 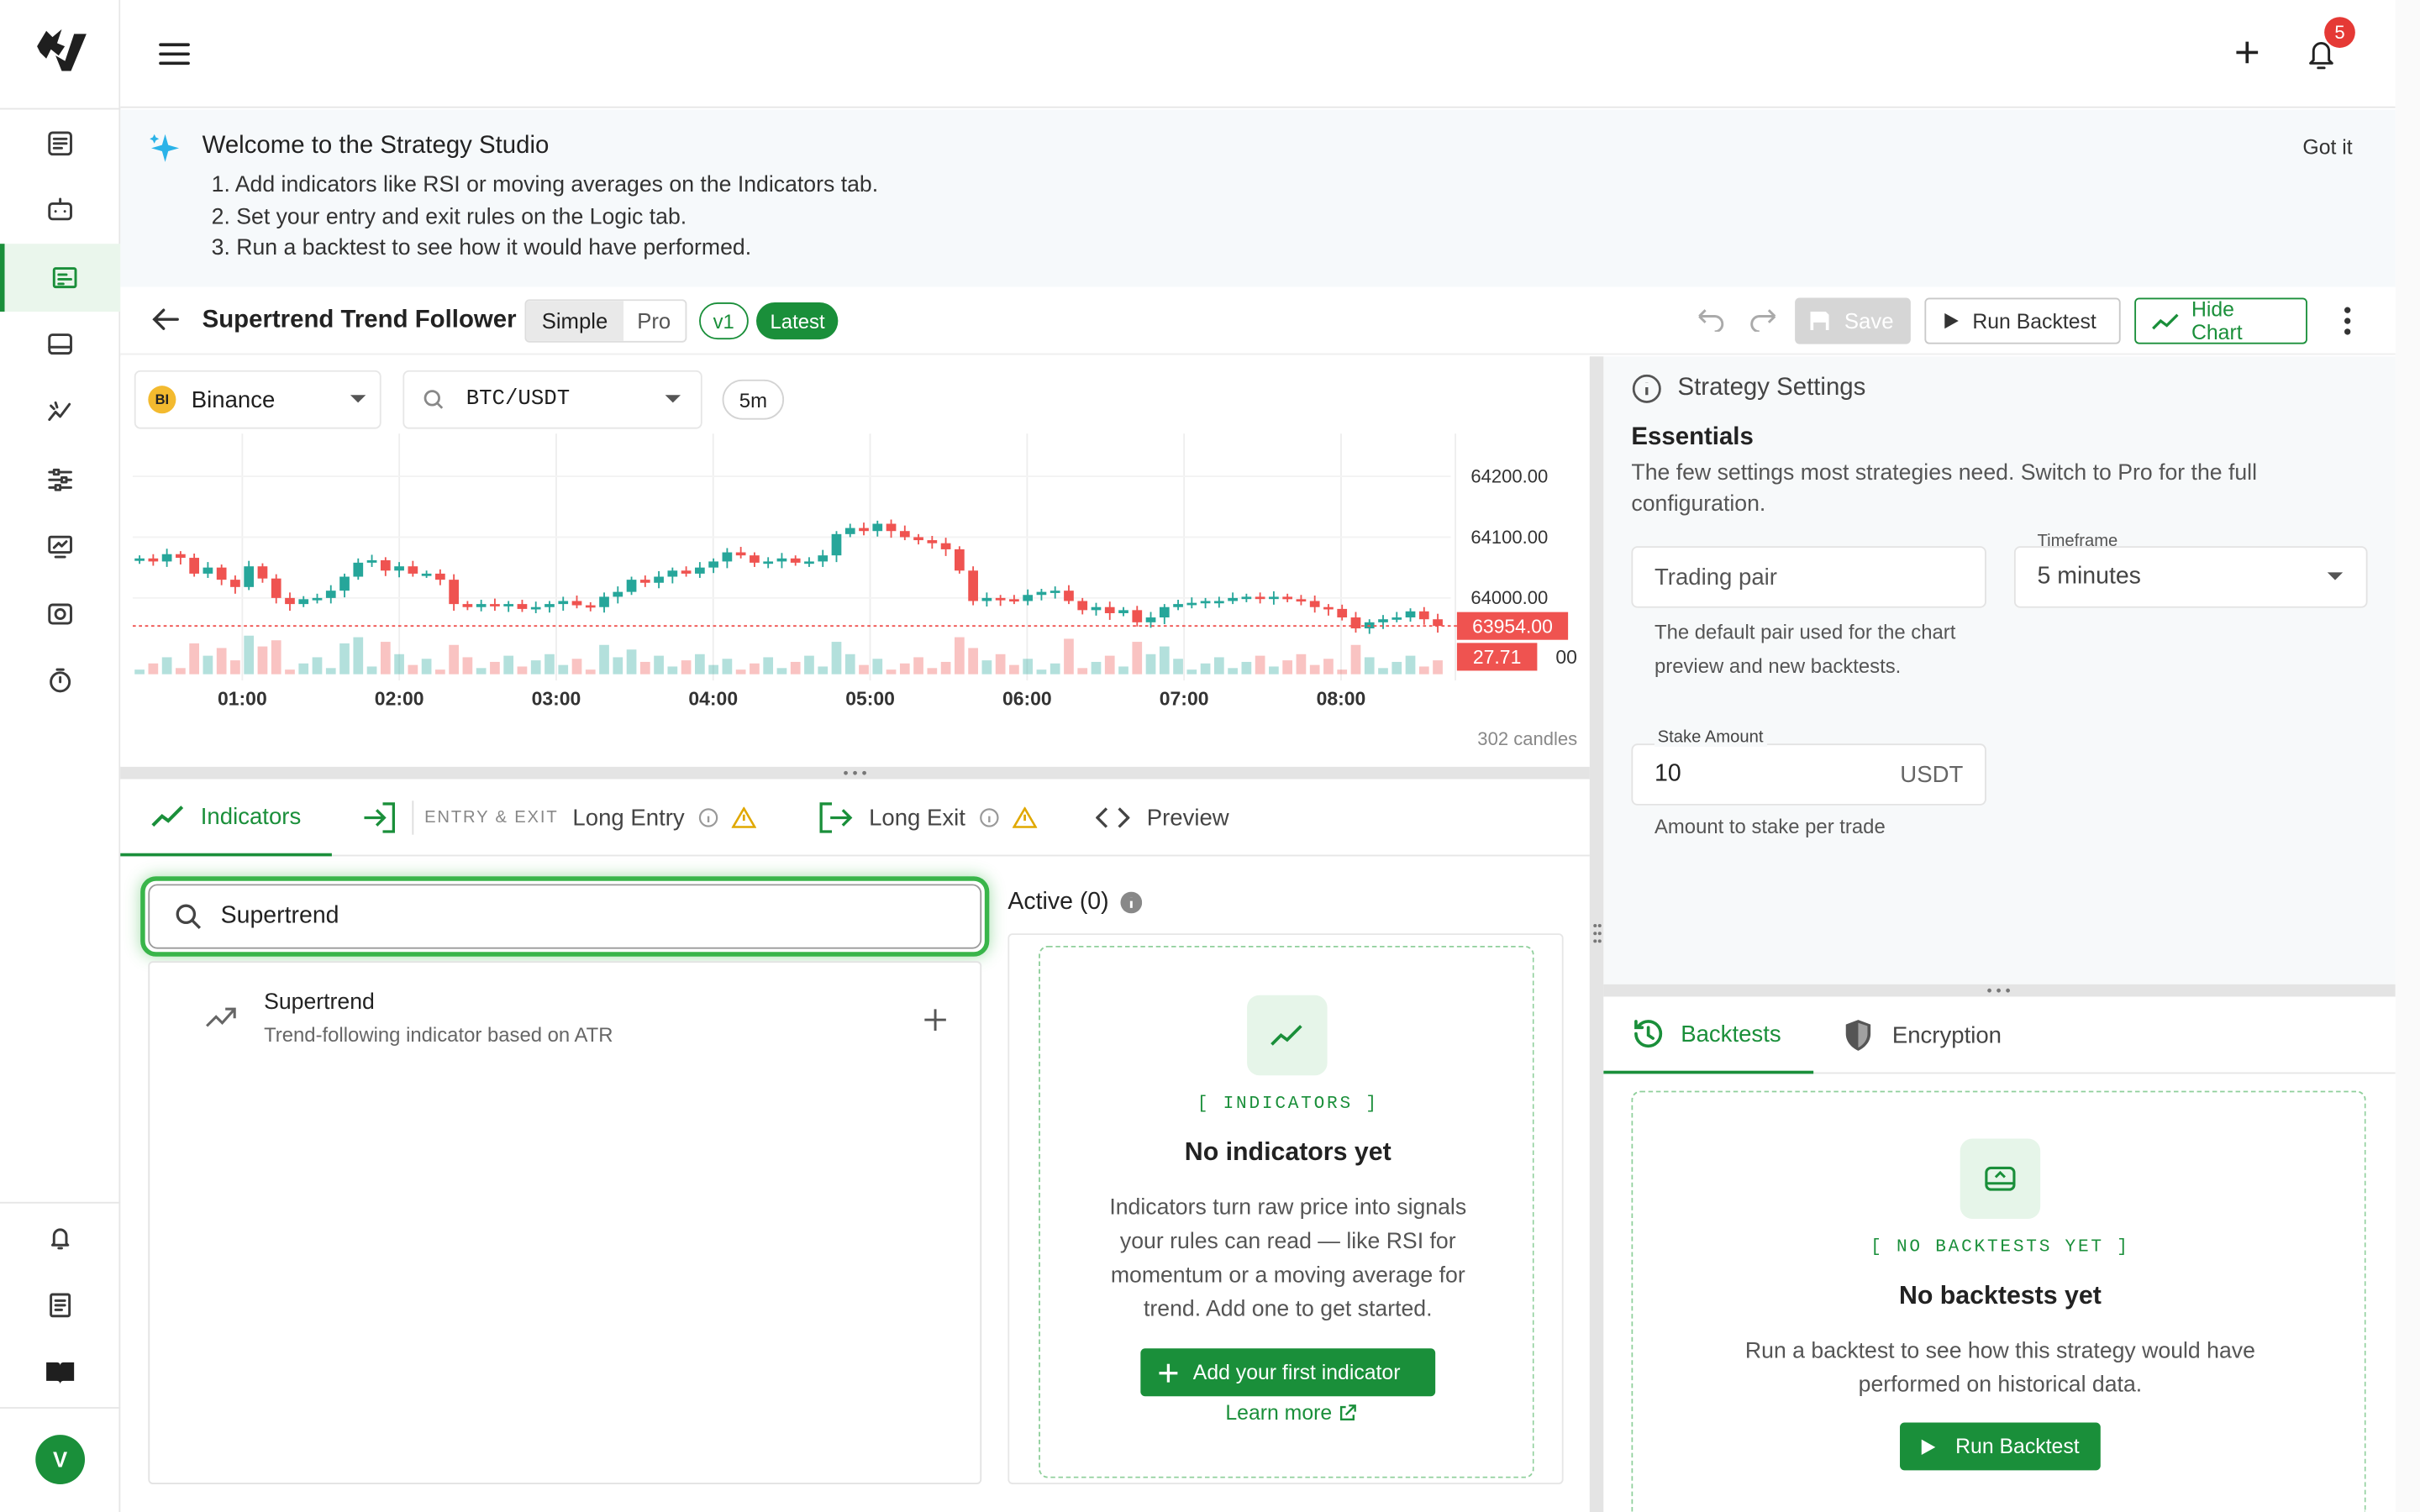 I want to click on more-vertical-icon, so click(x=2347, y=321).